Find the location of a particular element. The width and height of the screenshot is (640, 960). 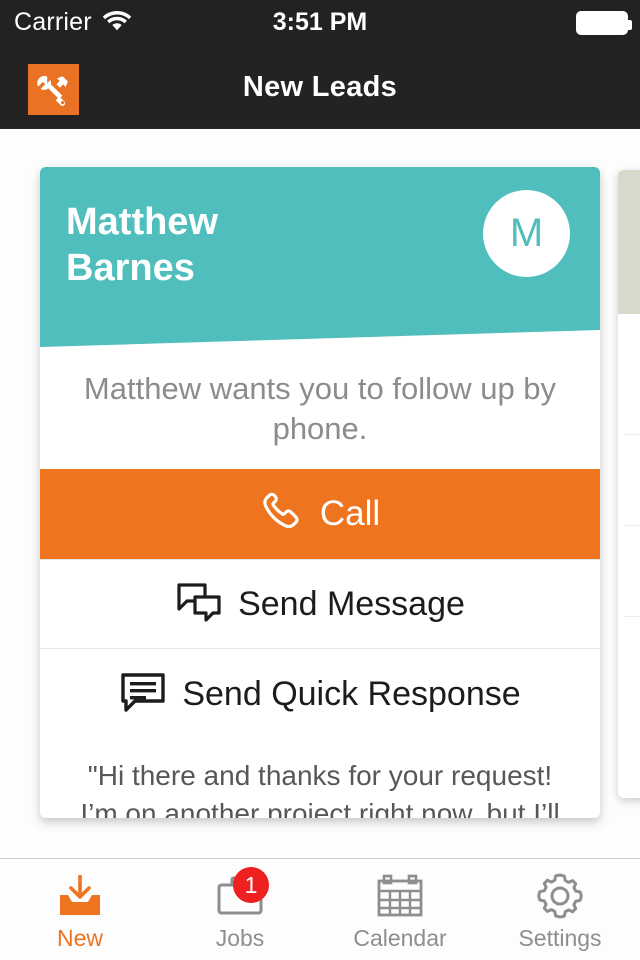

next-card-divider is located at coordinates (632, 616).